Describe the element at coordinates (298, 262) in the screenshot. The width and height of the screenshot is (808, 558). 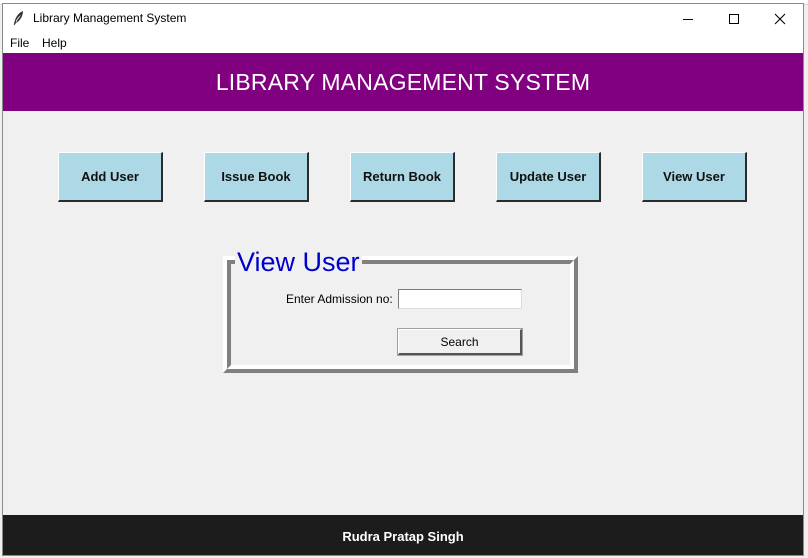
I see `view-user-frame-title: View User` at that location.